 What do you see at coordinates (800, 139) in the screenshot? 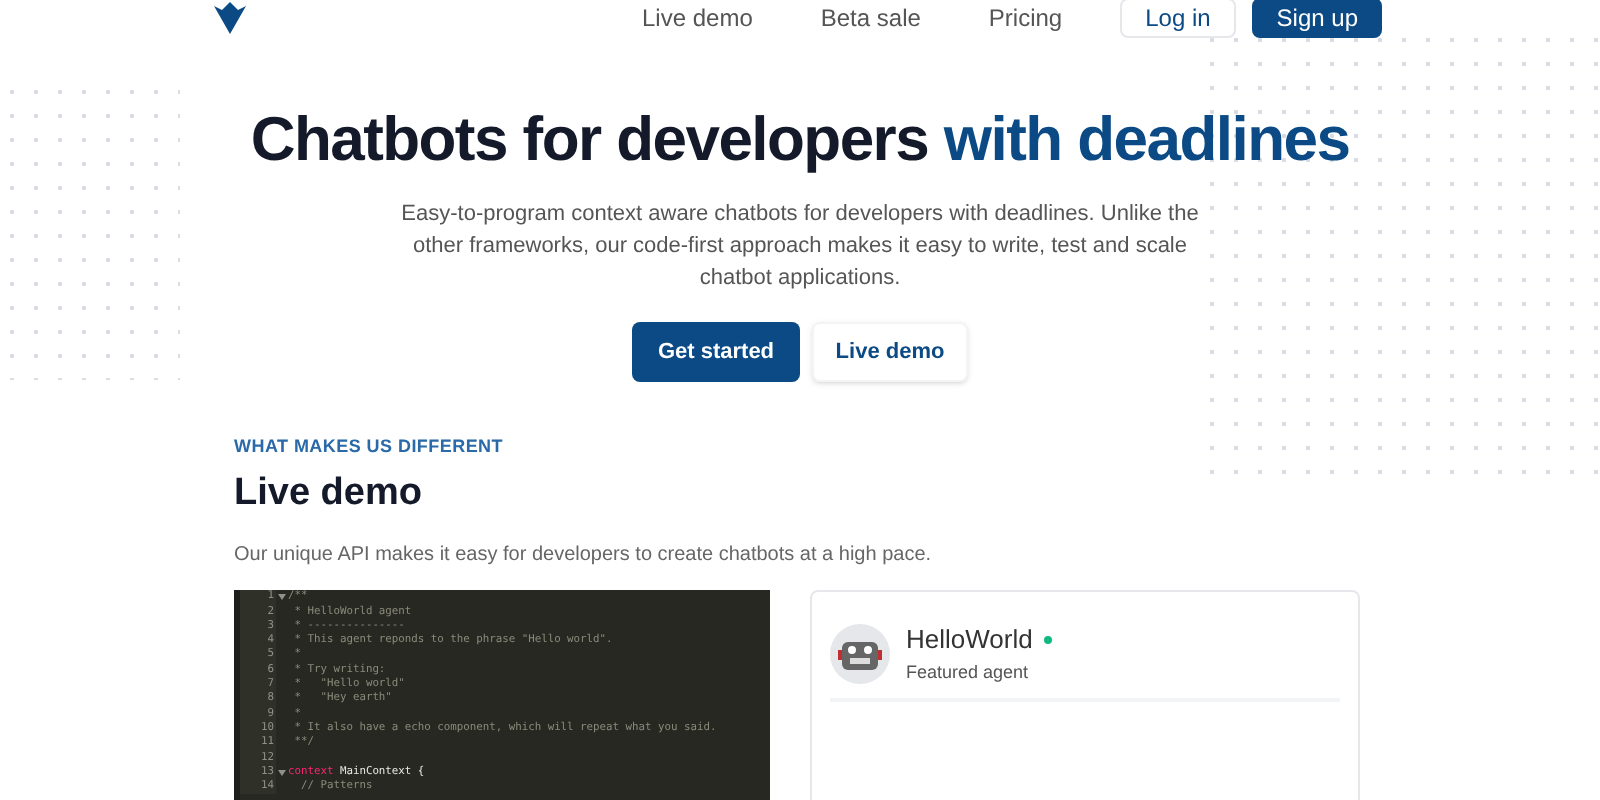
I see `hero-title: Chatbots for developers with deadlines` at bounding box center [800, 139].